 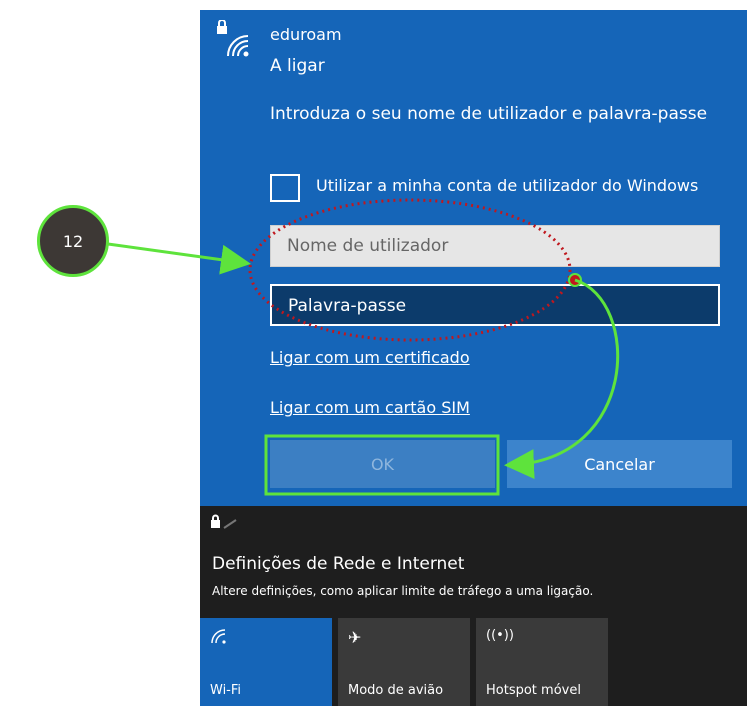 What do you see at coordinates (73, 241) in the screenshot?
I see `annotation-badge: 12` at bounding box center [73, 241].